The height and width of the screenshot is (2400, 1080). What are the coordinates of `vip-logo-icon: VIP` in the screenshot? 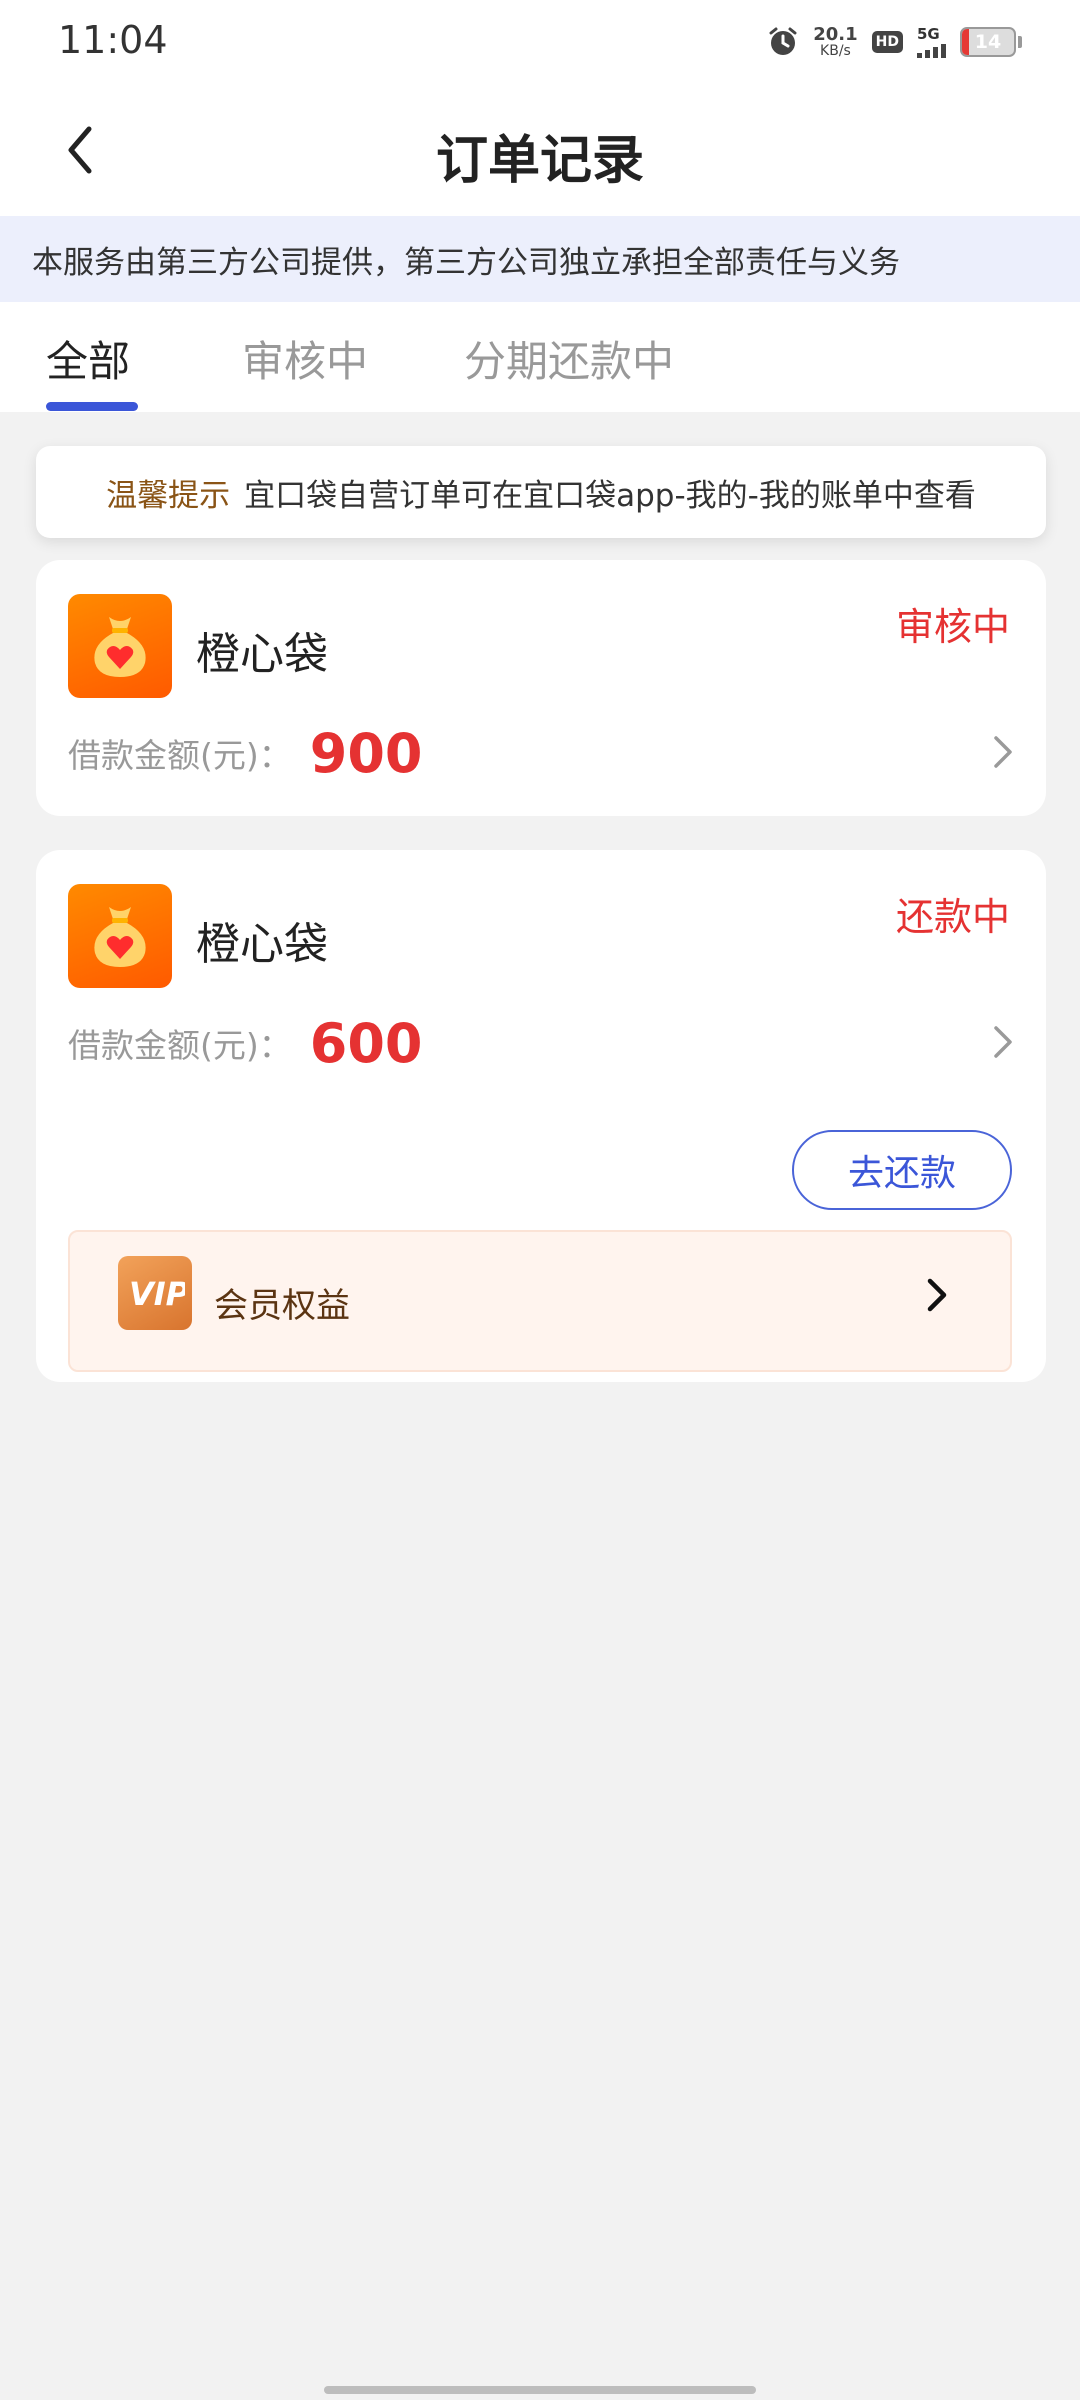 It's located at (157, 1294).